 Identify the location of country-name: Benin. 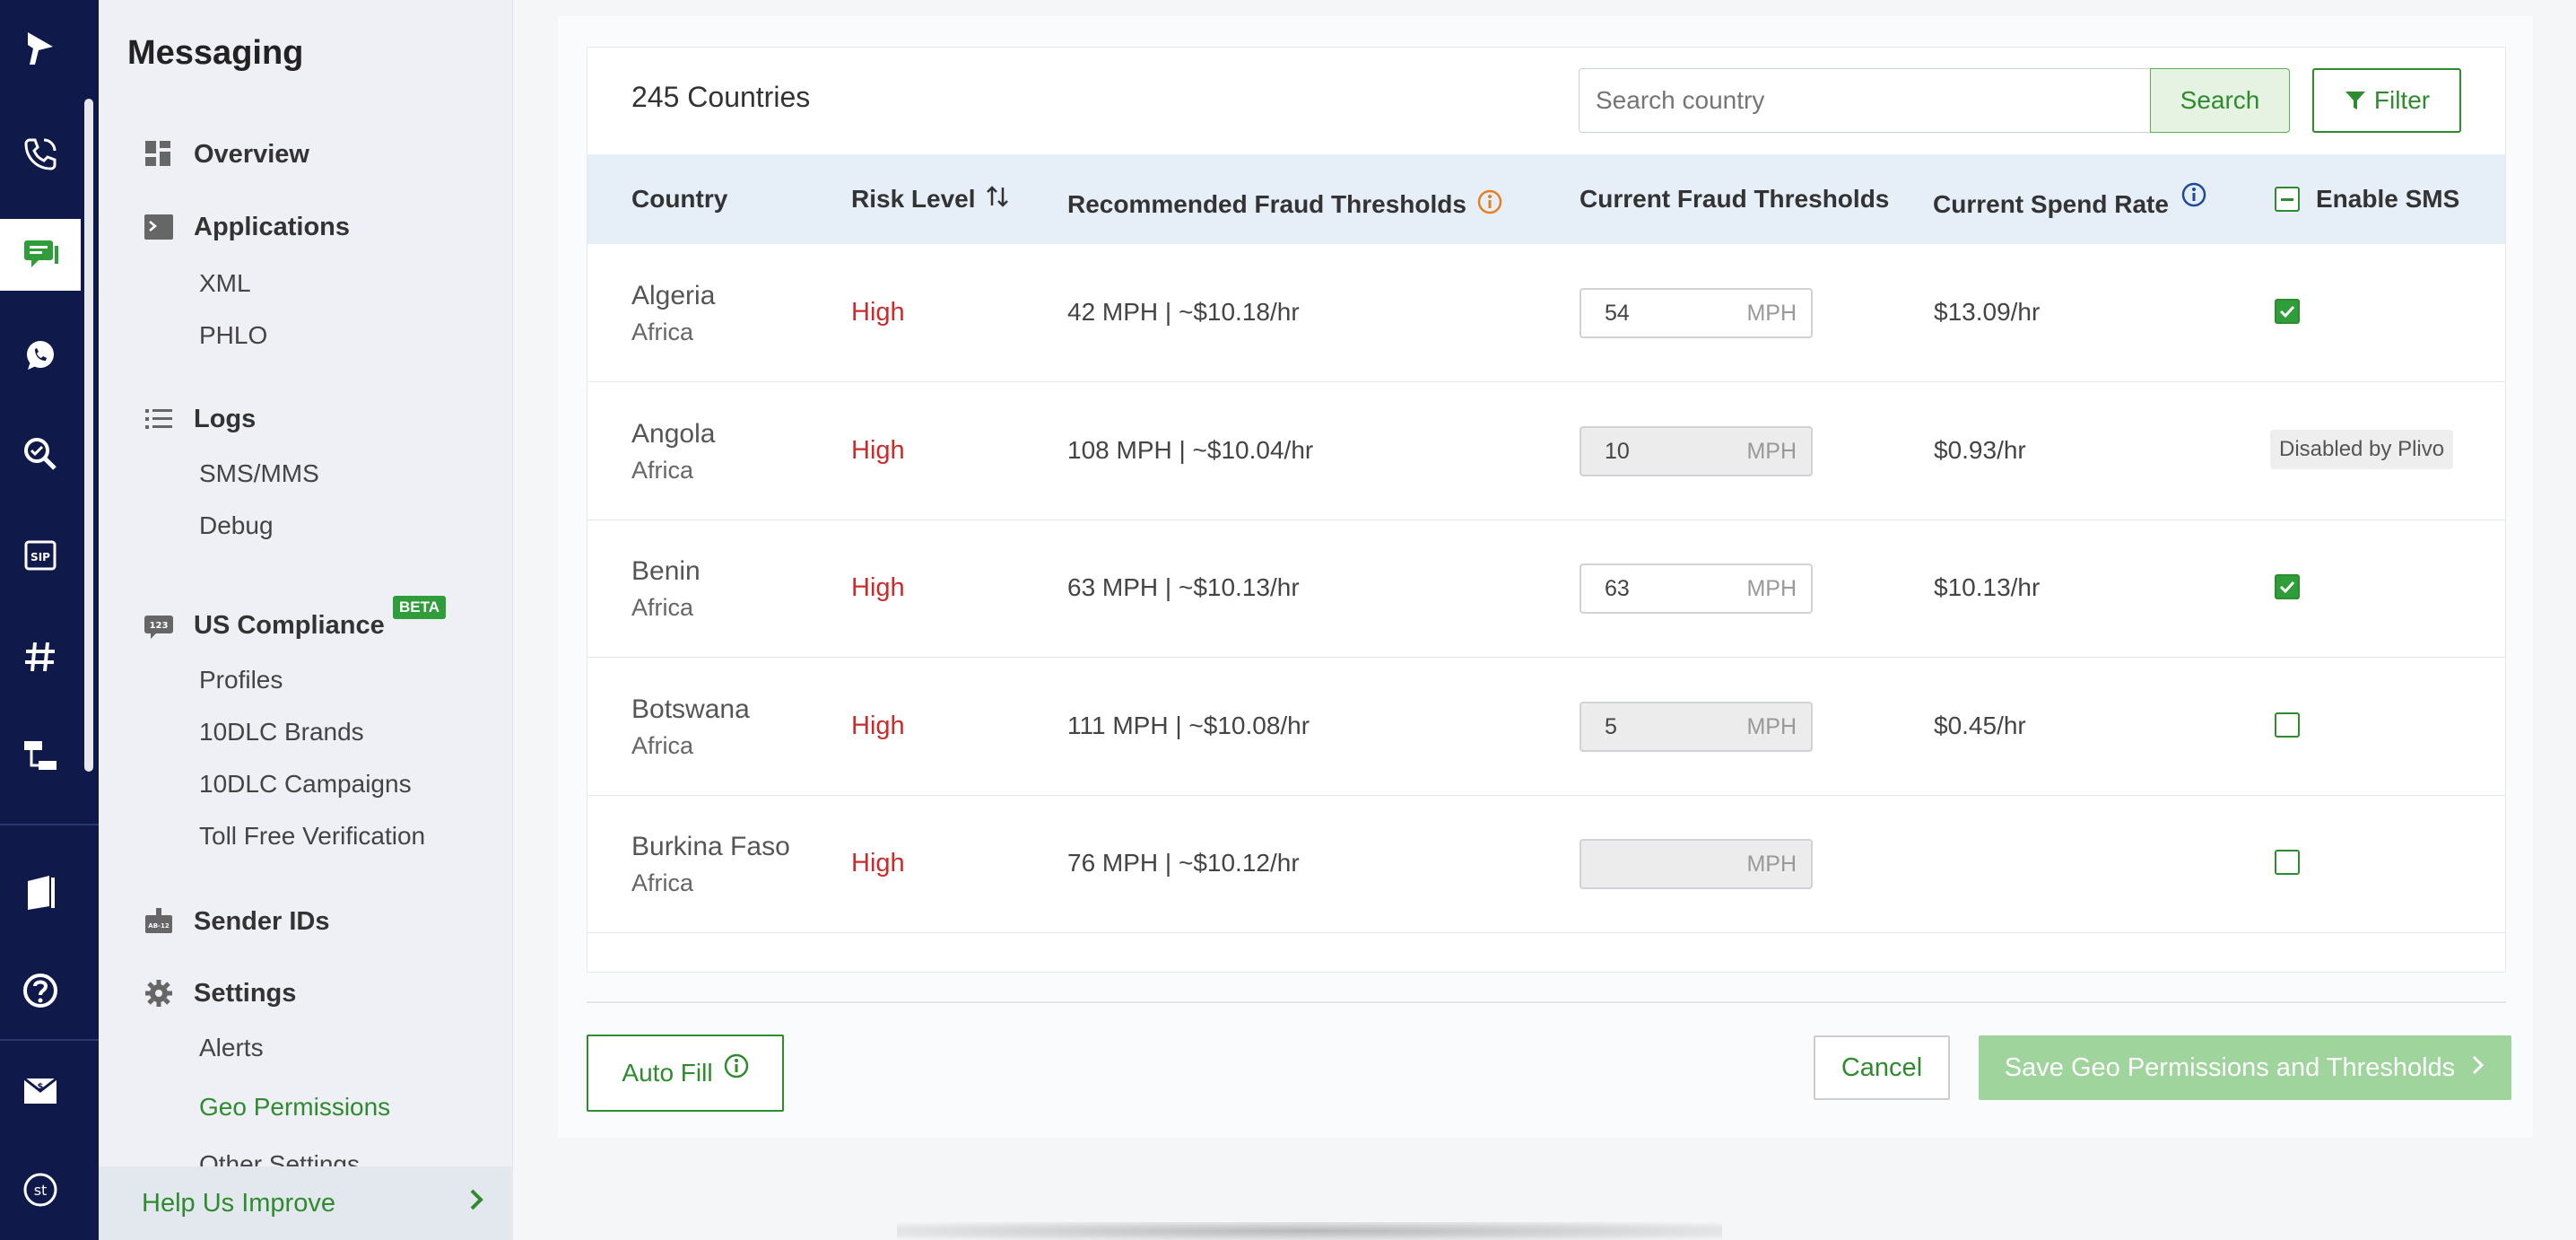
(666, 571).